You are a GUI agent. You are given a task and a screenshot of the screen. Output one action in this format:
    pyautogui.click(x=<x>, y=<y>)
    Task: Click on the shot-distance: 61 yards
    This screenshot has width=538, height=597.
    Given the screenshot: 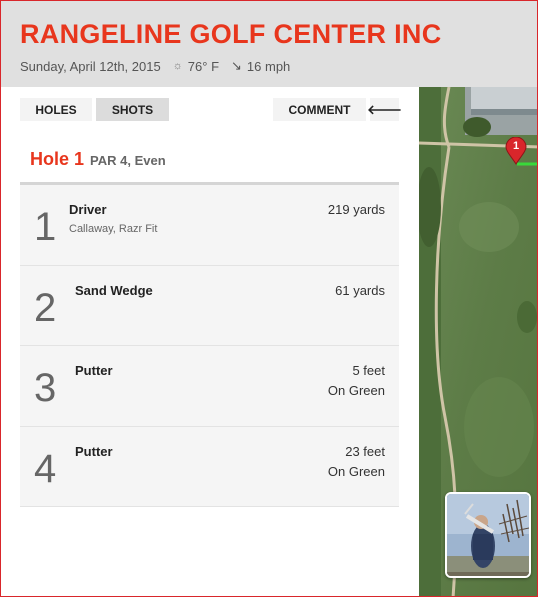 What is the action you would take?
    pyautogui.click(x=360, y=290)
    